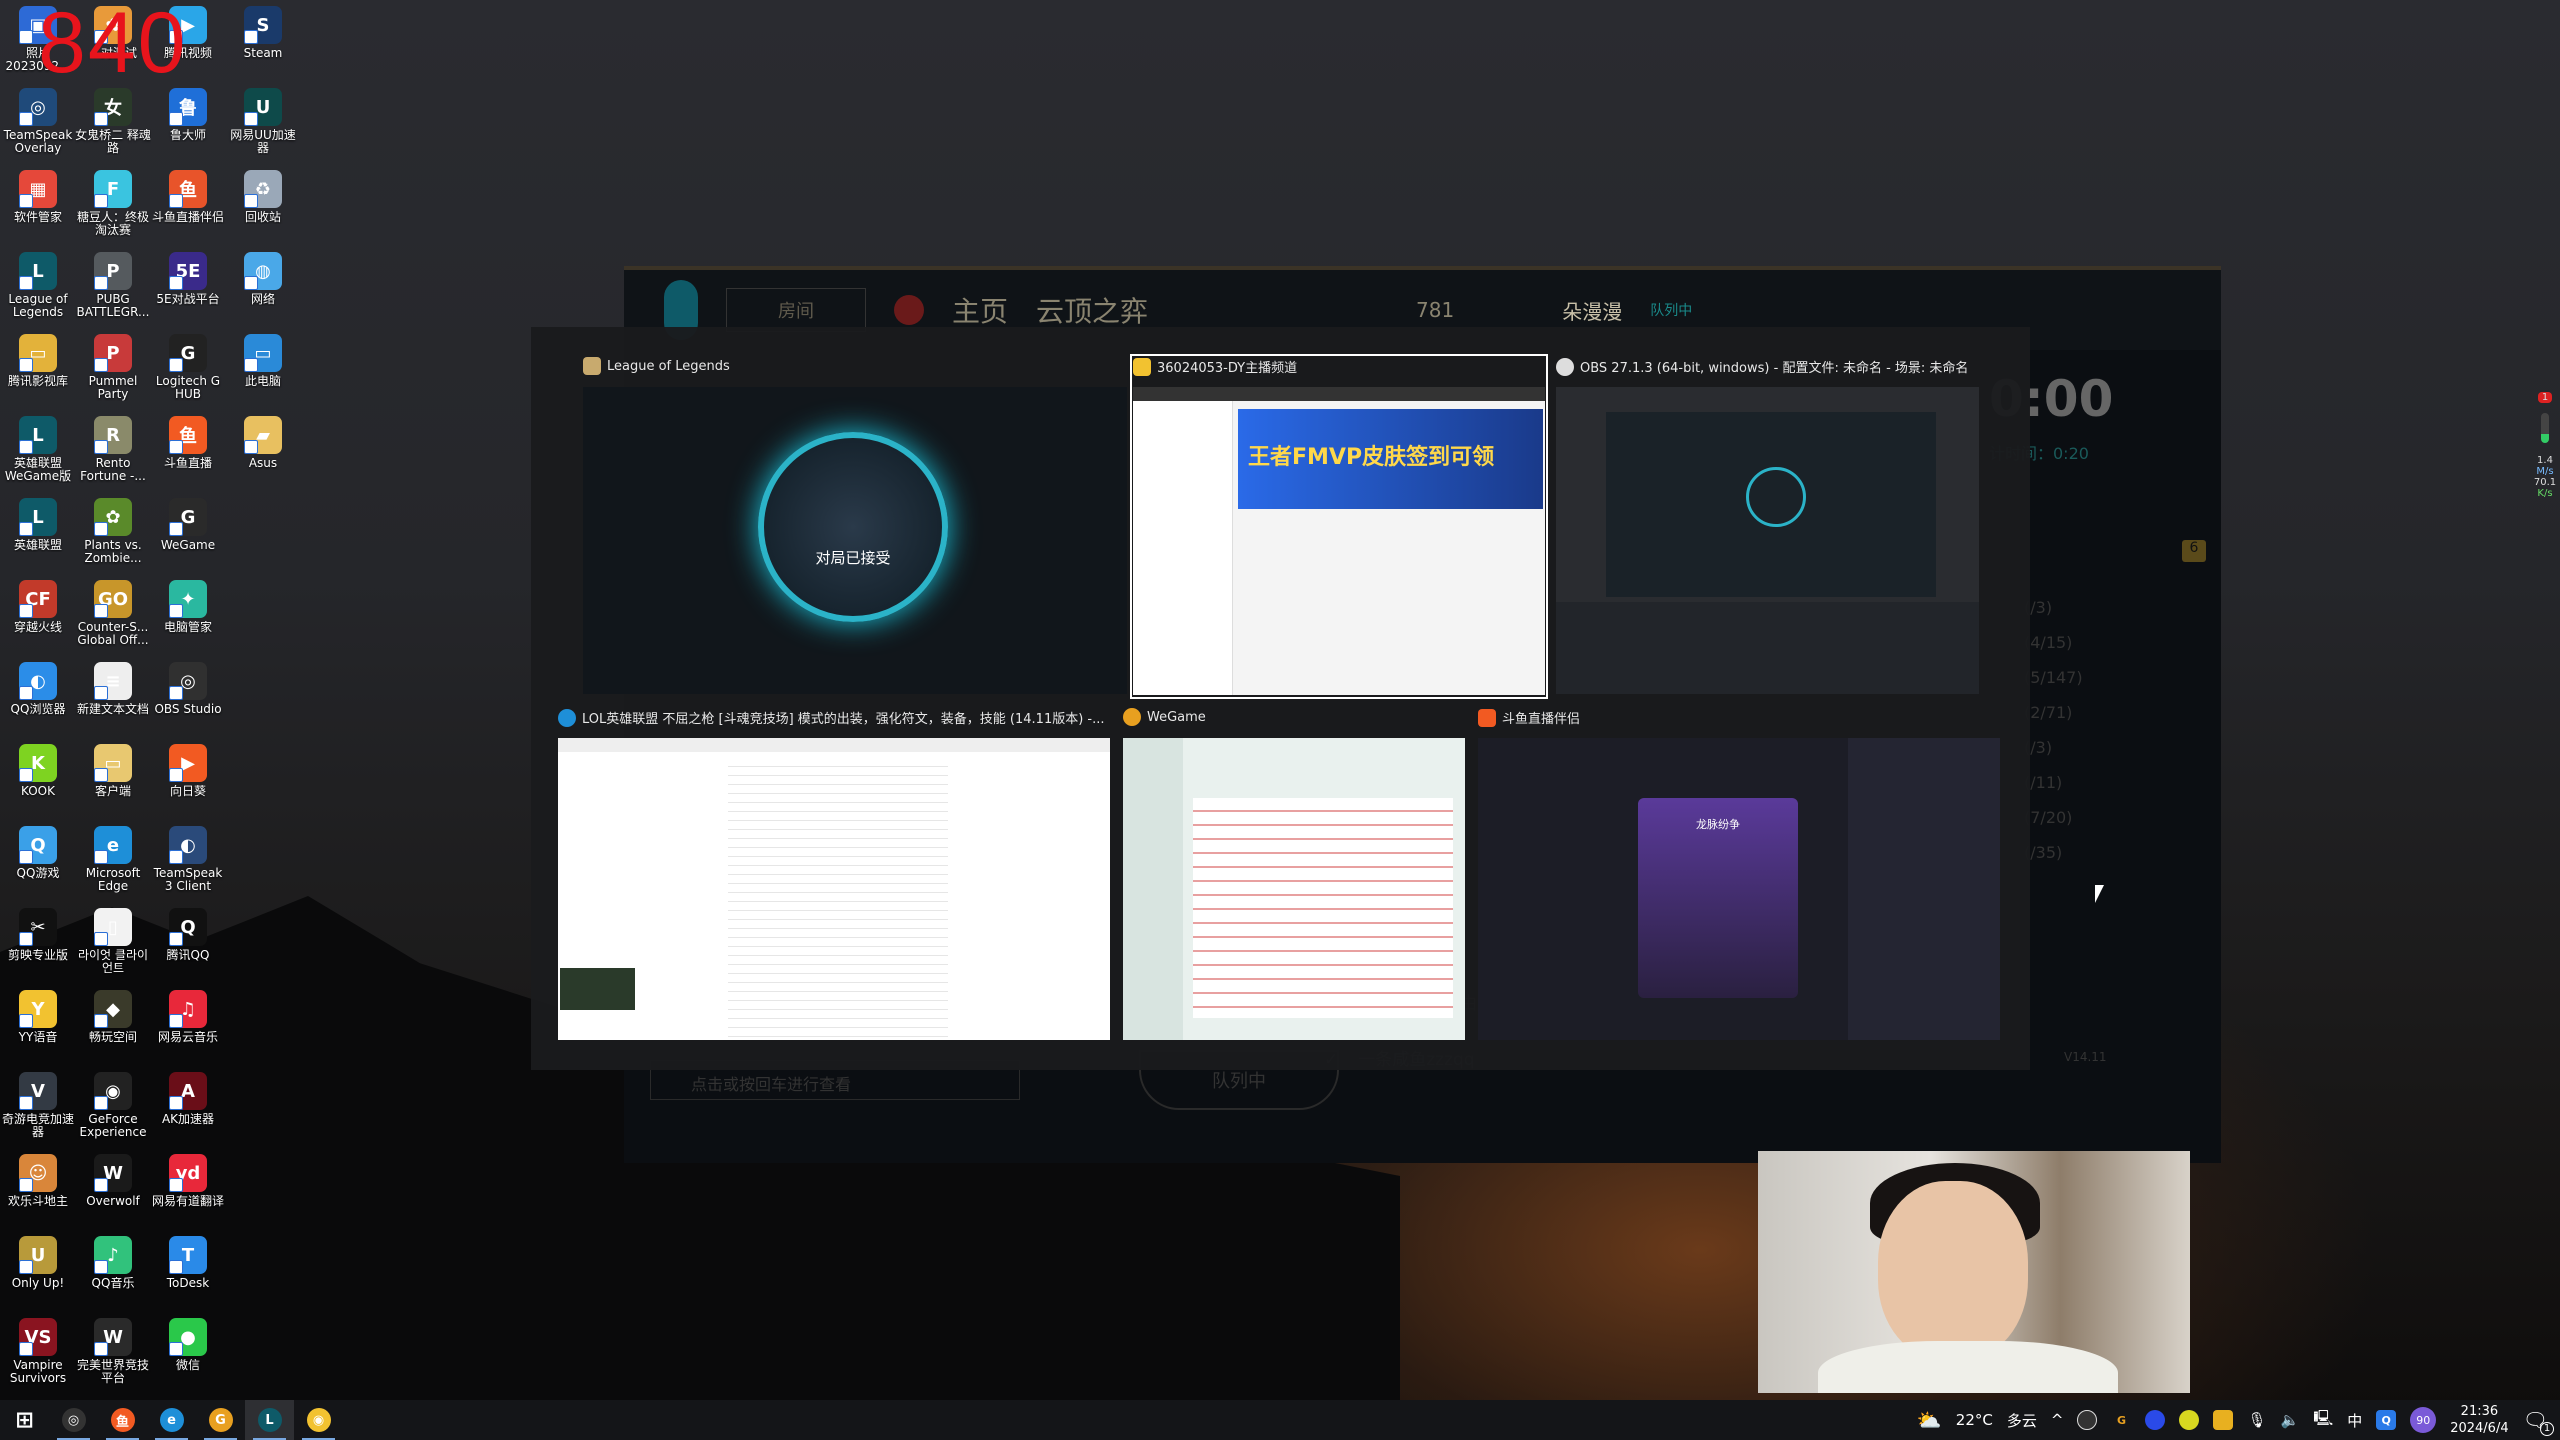  I want to click on desktop-icon: ▰ Asus, so click(263, 451).